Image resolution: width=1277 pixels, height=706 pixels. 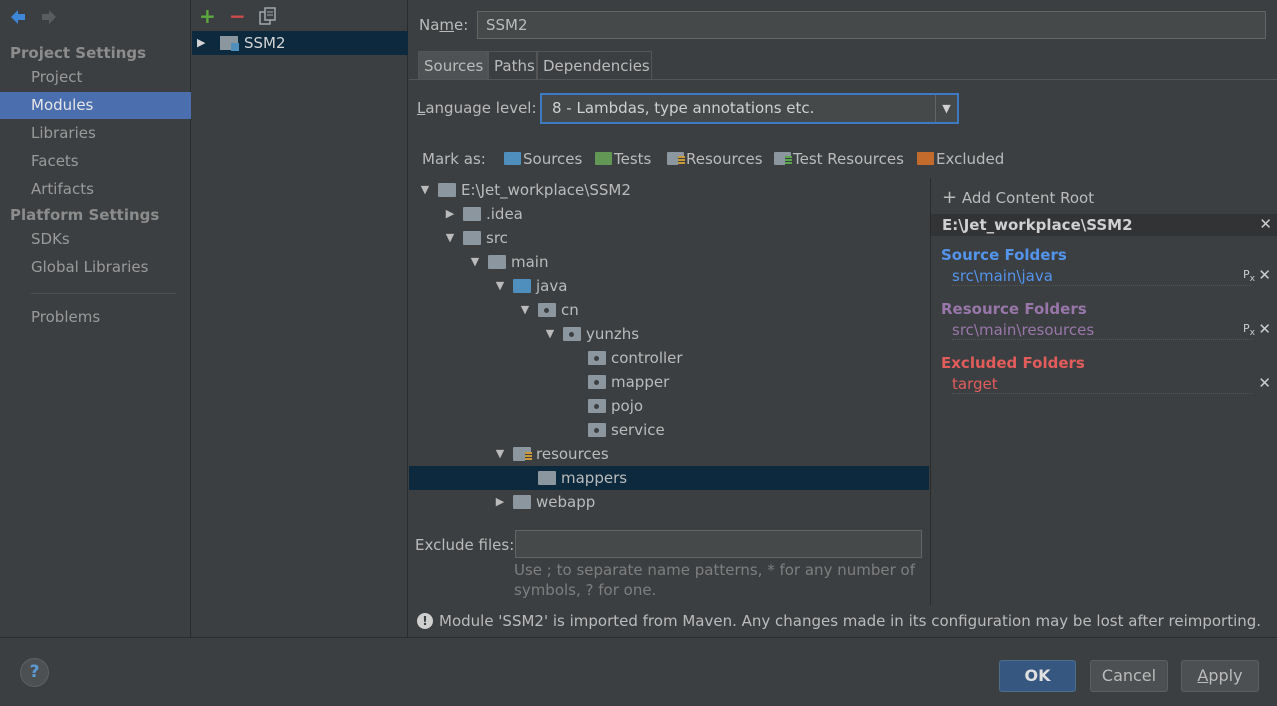 What do you see at coordinates (638, 671) in the screenshot?
I see `dialog-button-bar` at bounding box center [638, 671].